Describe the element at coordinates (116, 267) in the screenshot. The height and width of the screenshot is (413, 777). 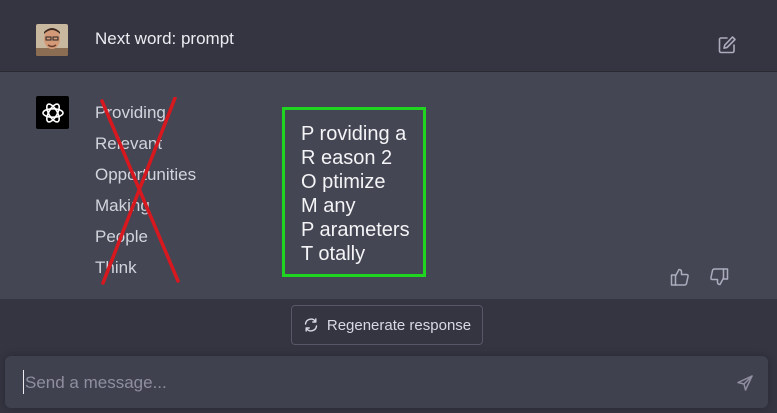
I see `list-item: Think` at that location.